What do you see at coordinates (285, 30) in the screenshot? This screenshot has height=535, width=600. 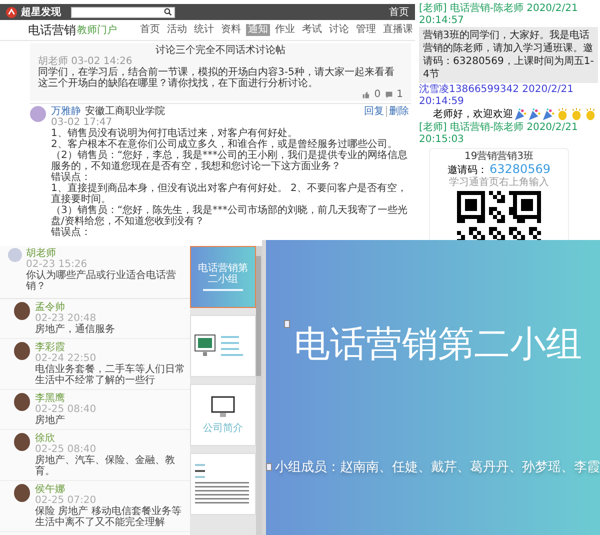 I see `nav-tab: 作业` at bounding box center [285, 30].